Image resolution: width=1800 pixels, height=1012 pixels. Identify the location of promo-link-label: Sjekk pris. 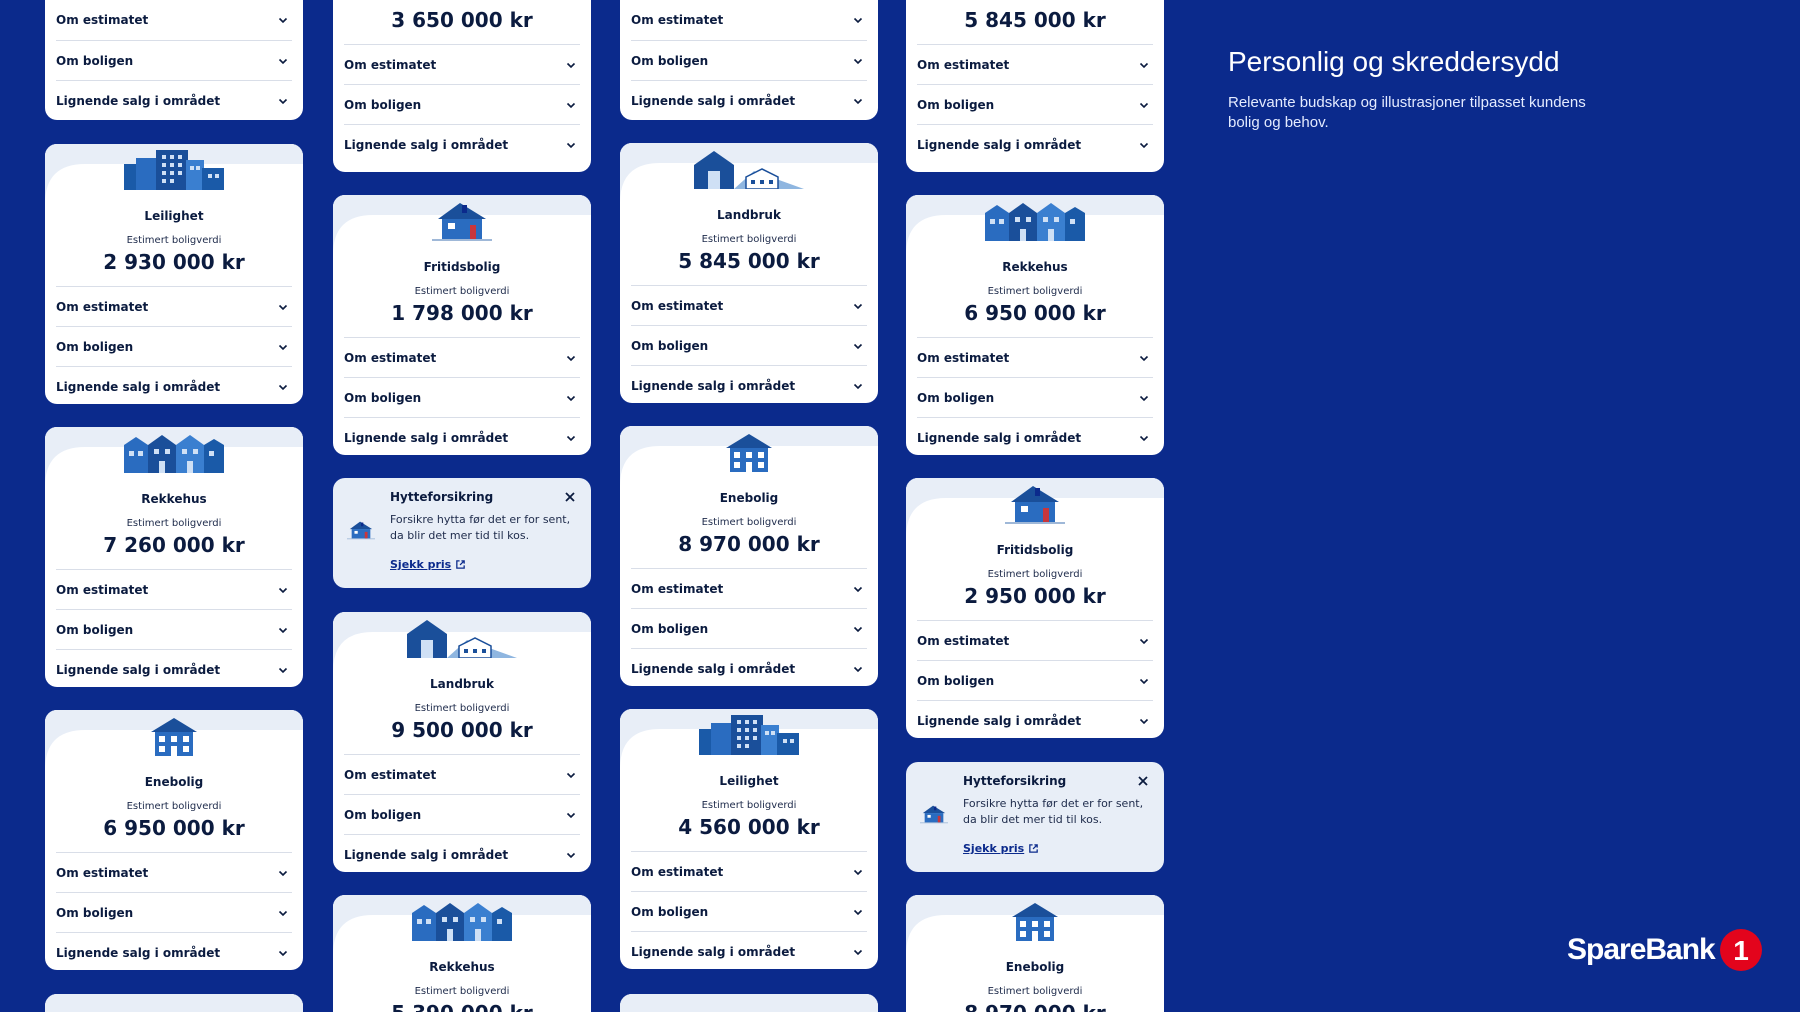
(994, 848).